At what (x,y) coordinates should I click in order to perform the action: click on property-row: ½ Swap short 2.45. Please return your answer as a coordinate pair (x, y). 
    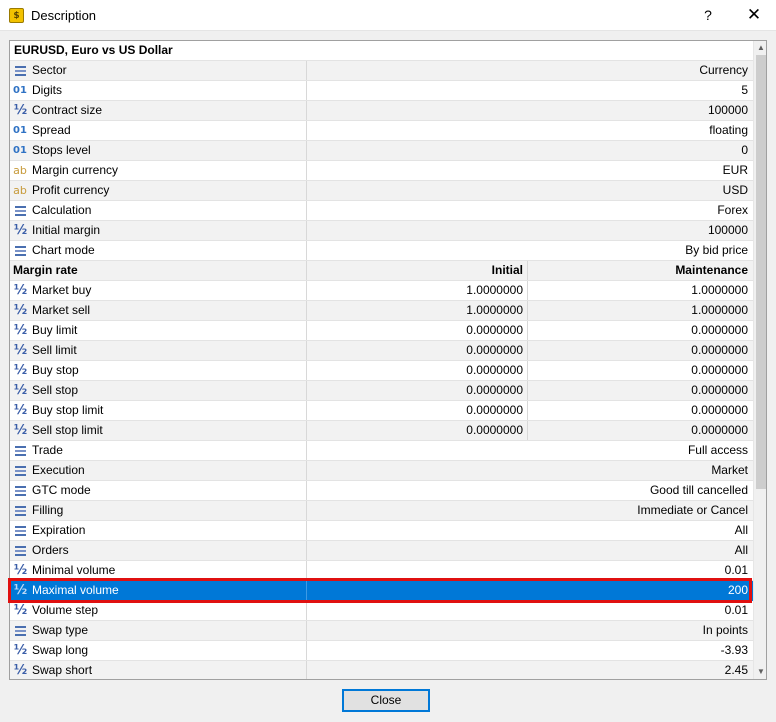
    Looking at the image, I should click on (381, 670).